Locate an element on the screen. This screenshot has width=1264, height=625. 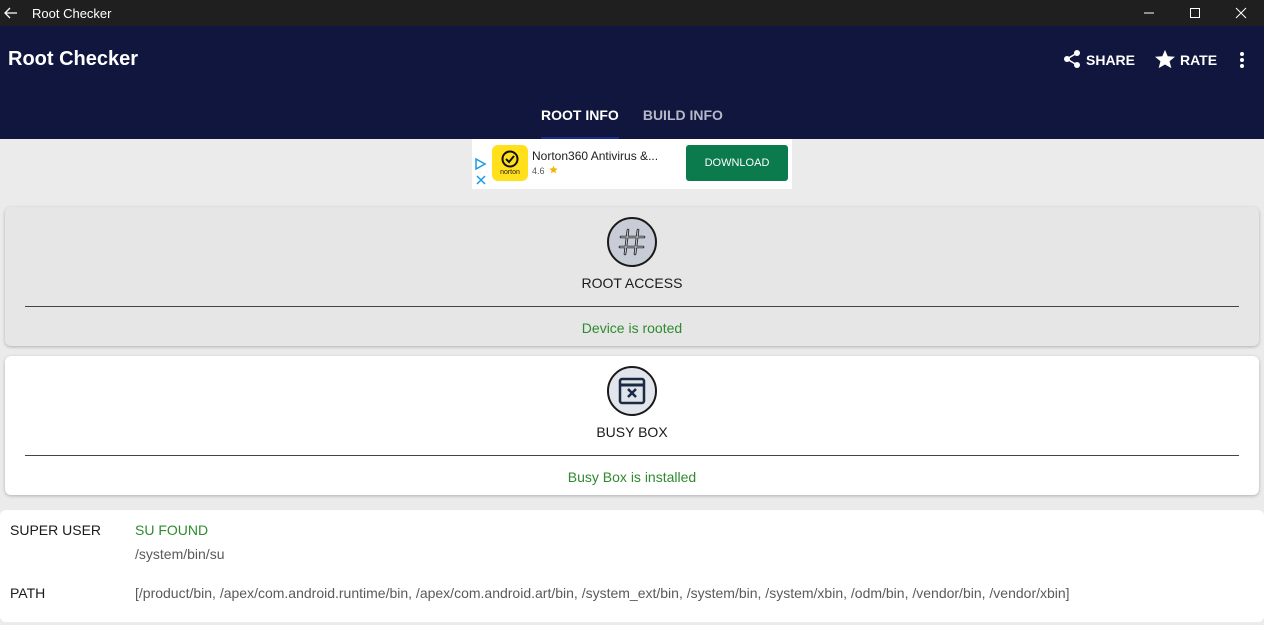
rating-star-icon is located at coordinates (553, 170).